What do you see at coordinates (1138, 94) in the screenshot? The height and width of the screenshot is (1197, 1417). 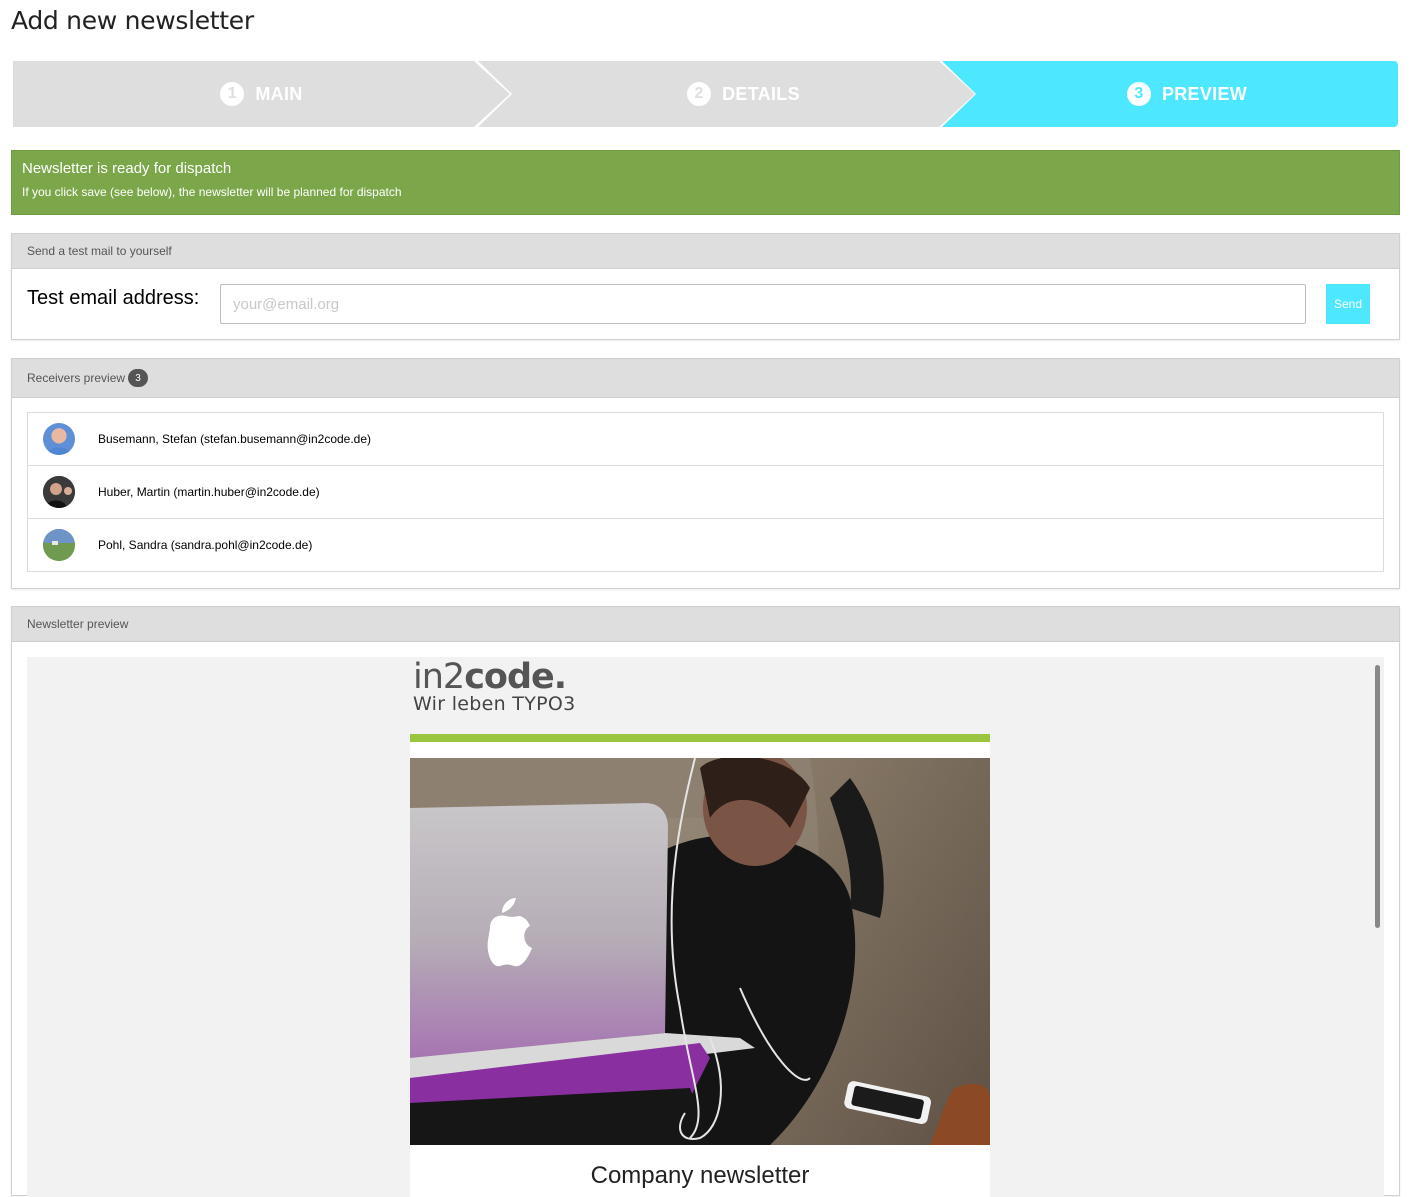 I see `step-number: 3` at bounding box center [1138, 94].